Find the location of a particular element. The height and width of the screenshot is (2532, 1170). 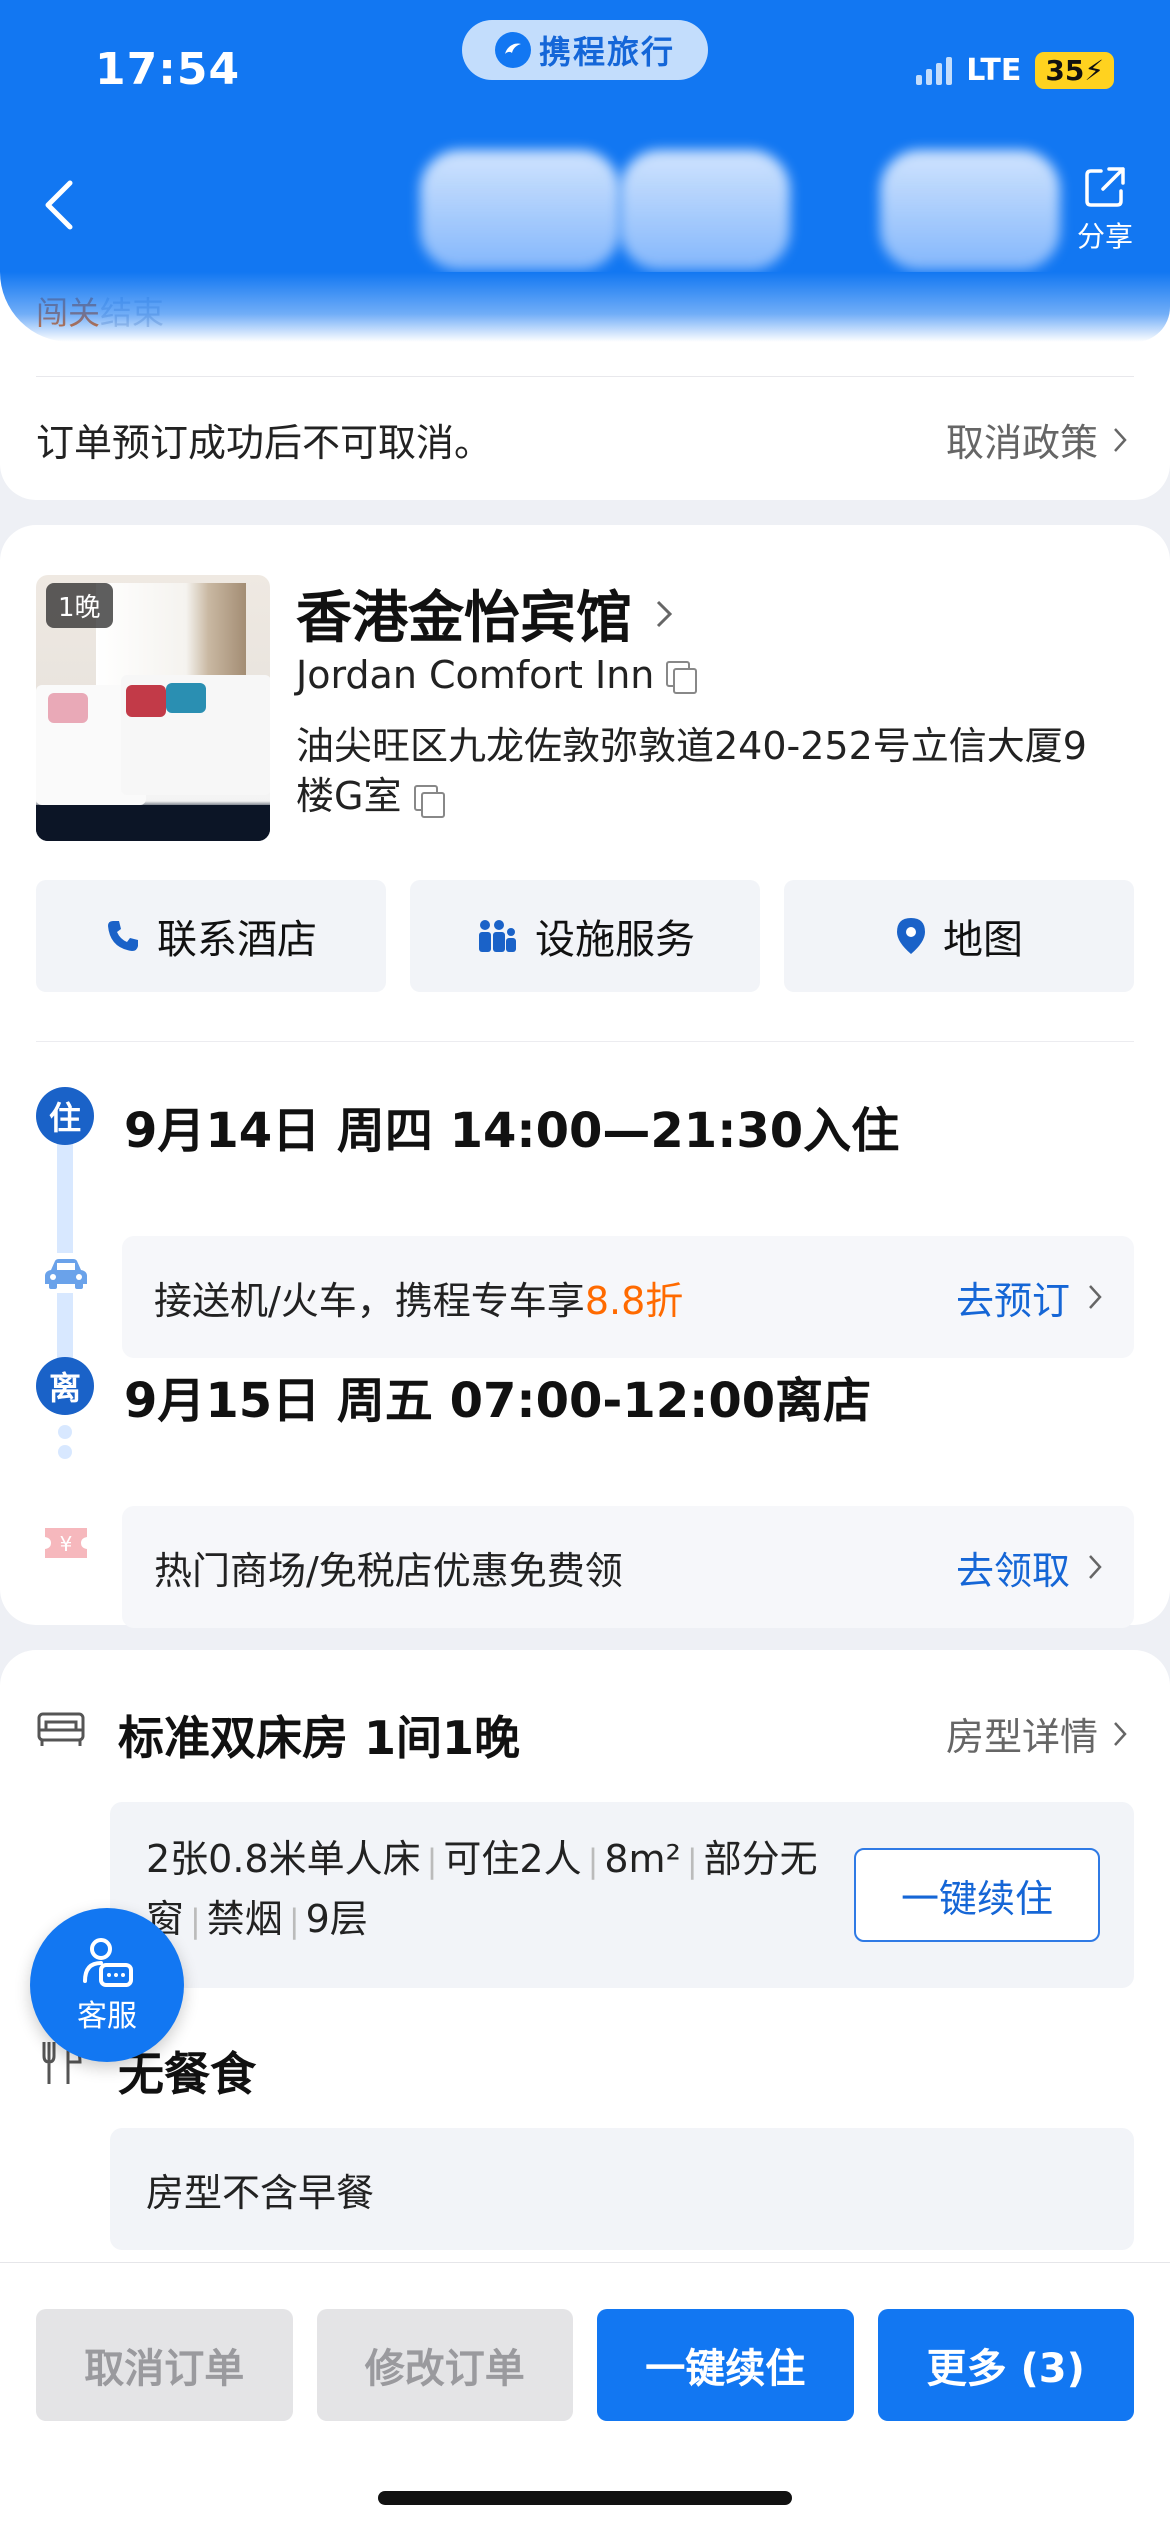

share-button: 分享 is located at coordinates (1105, 210).